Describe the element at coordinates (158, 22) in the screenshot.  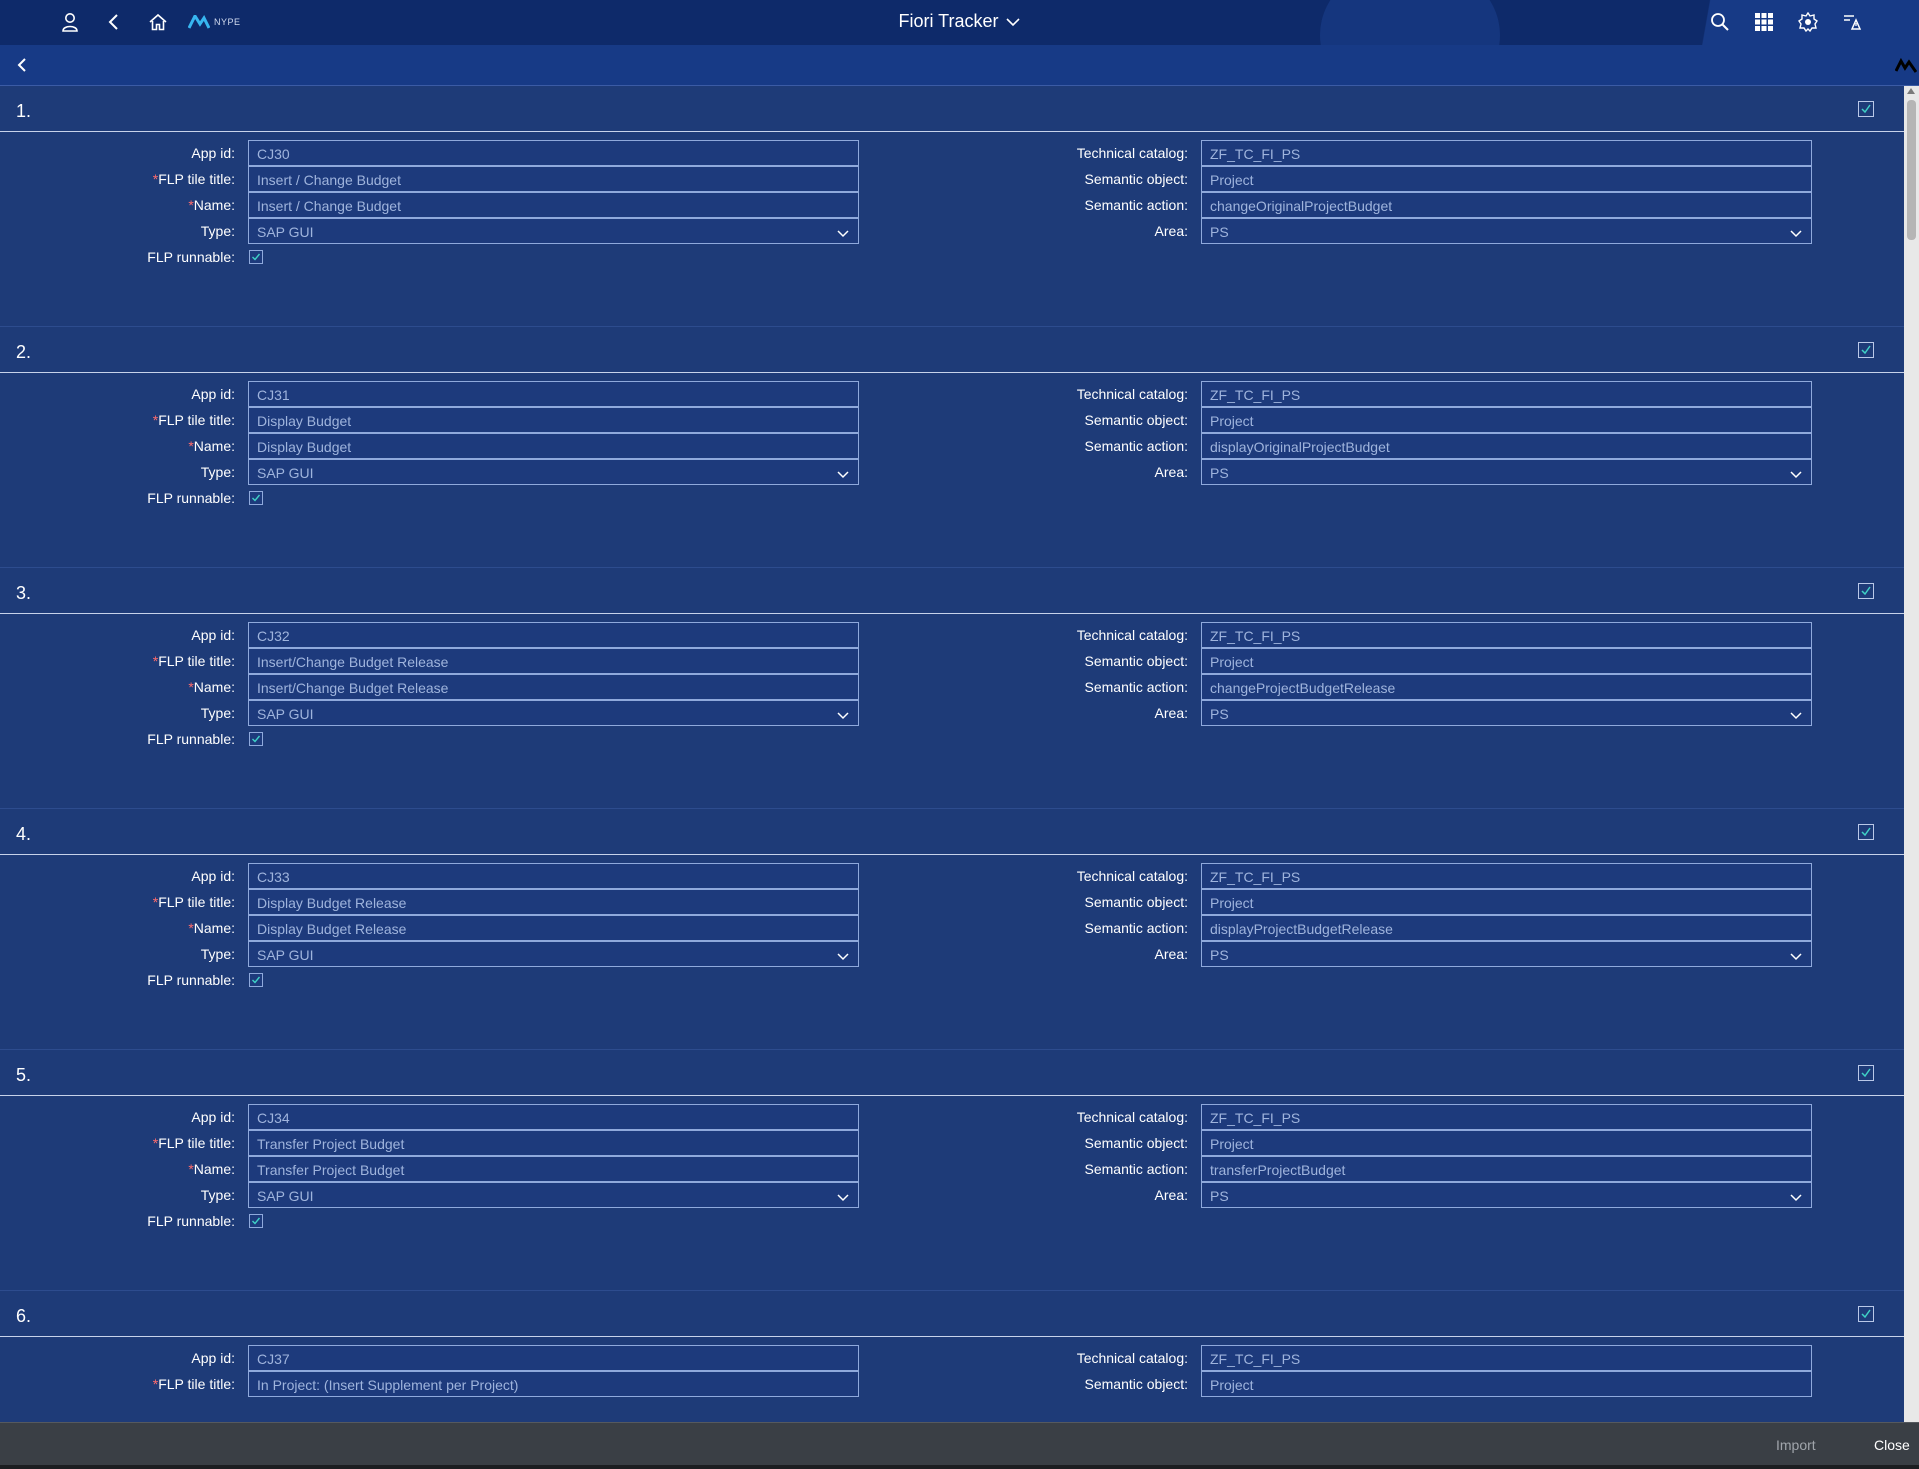
I see `home-icon` at that location.